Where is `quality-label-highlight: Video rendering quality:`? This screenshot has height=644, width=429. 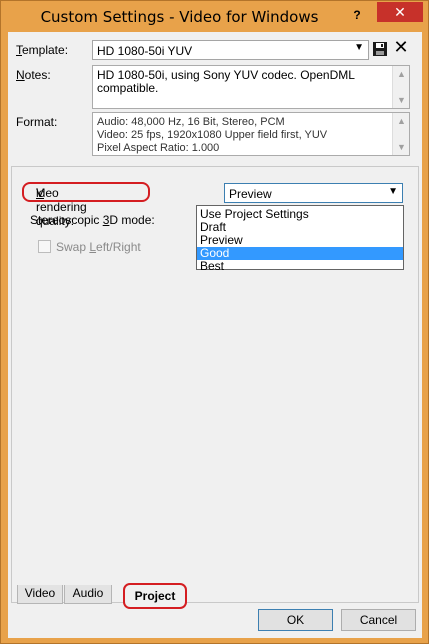 quality-label-highlight: Video rendering quality: is located at coordinates (86, 205).